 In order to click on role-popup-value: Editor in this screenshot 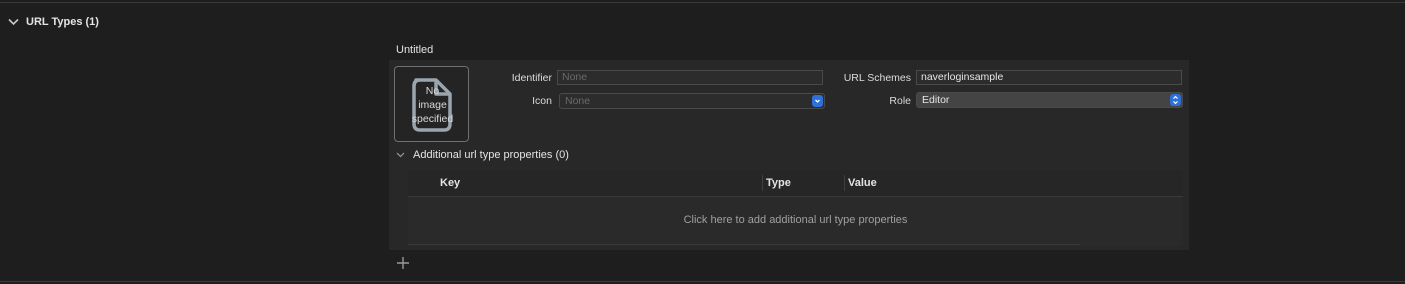, I will do `click(936, 100)`.